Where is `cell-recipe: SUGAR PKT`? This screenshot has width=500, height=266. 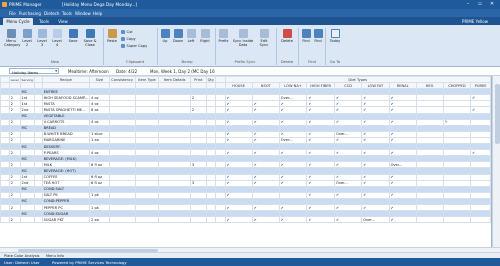
cell-recipe: SUGAR PKT is located at coordinates (66, 220).